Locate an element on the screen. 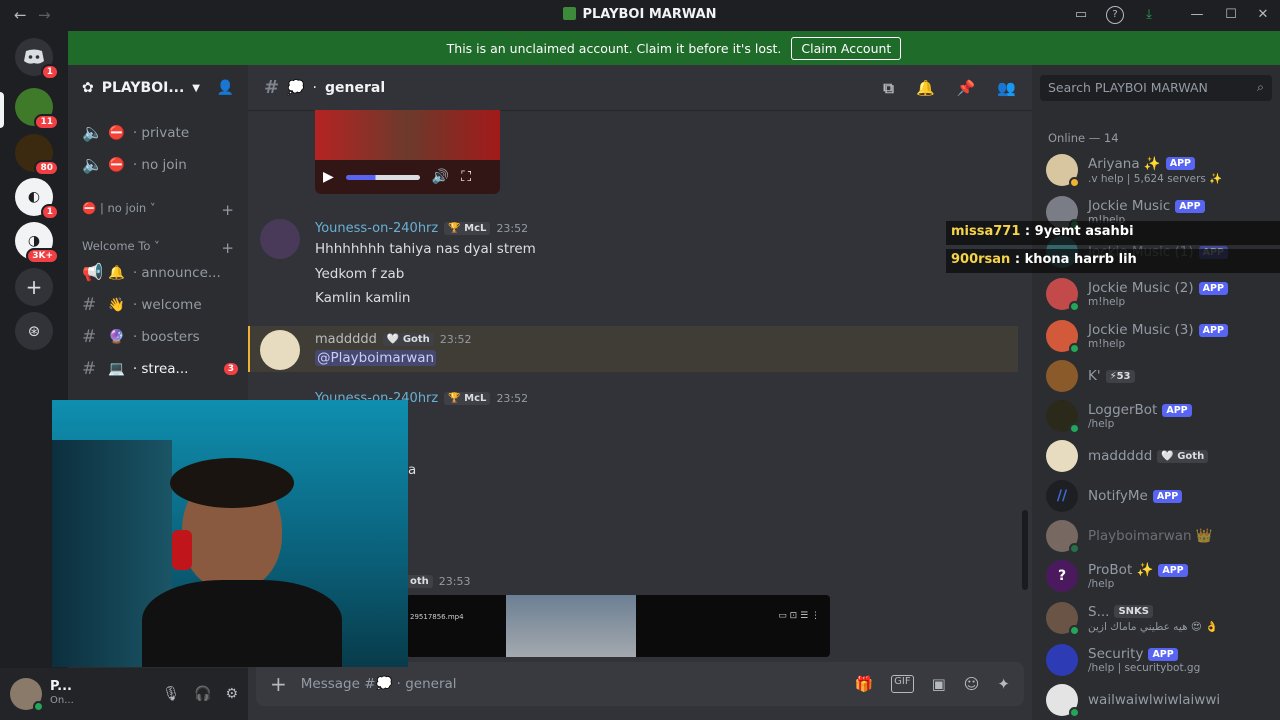 This screenshot has width=1280, height=720. hash-icon: # is located at coordinates (89, 369).